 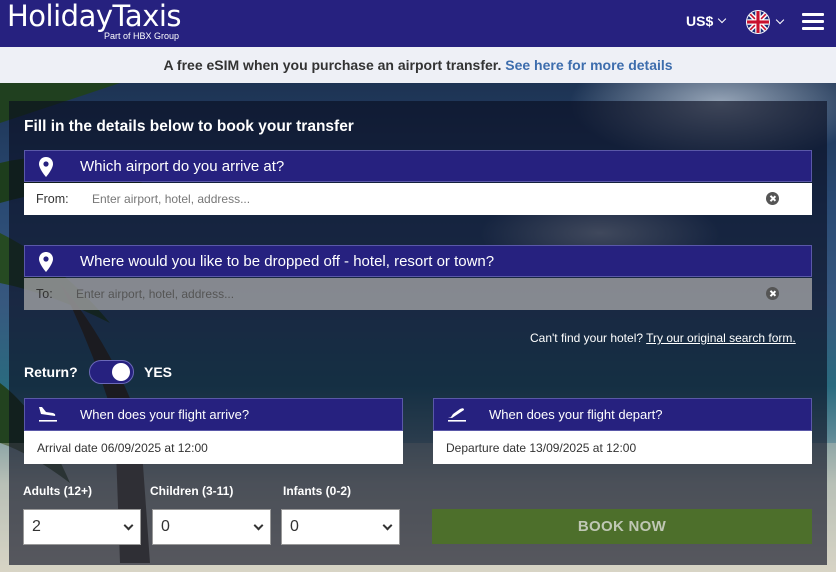 I want to click on children-value: 0, so click(x=165, y=526).